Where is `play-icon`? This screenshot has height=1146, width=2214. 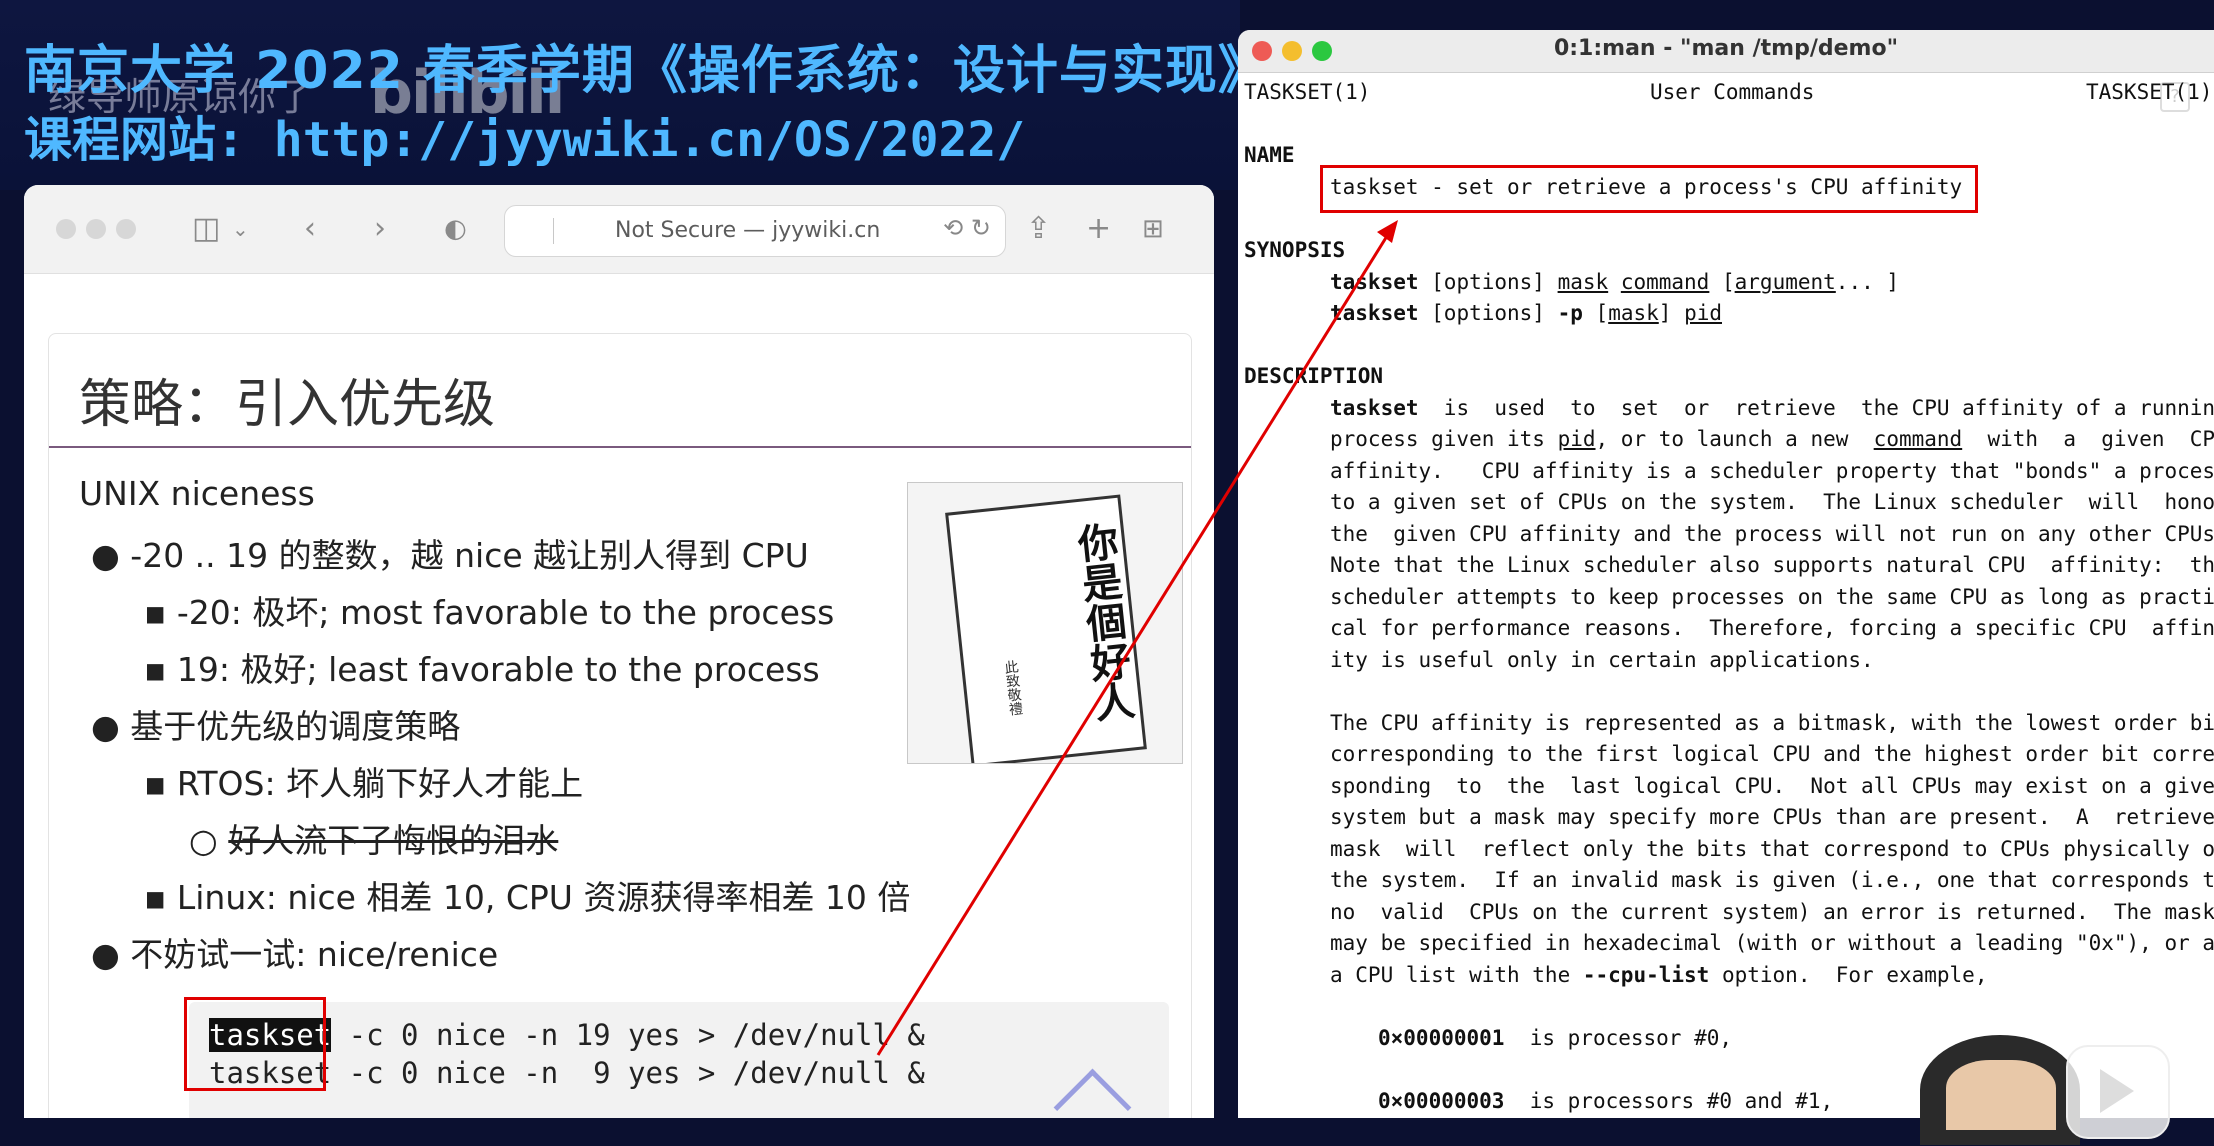
play-icon is located at coordinates (2117, 1091).